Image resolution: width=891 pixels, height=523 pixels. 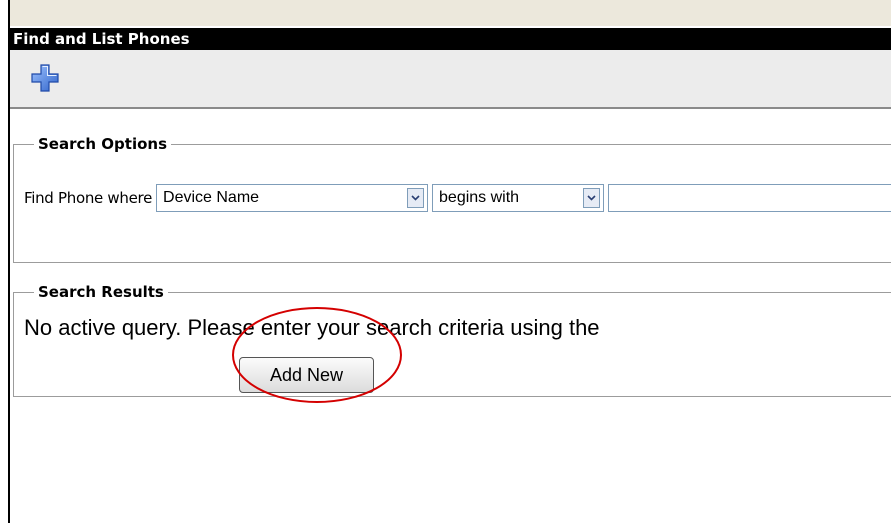 What do you see at coordinates (450, 39) in the screenshot?
I see `page-title: Find and List Phones` at bounding box center [450, 39].